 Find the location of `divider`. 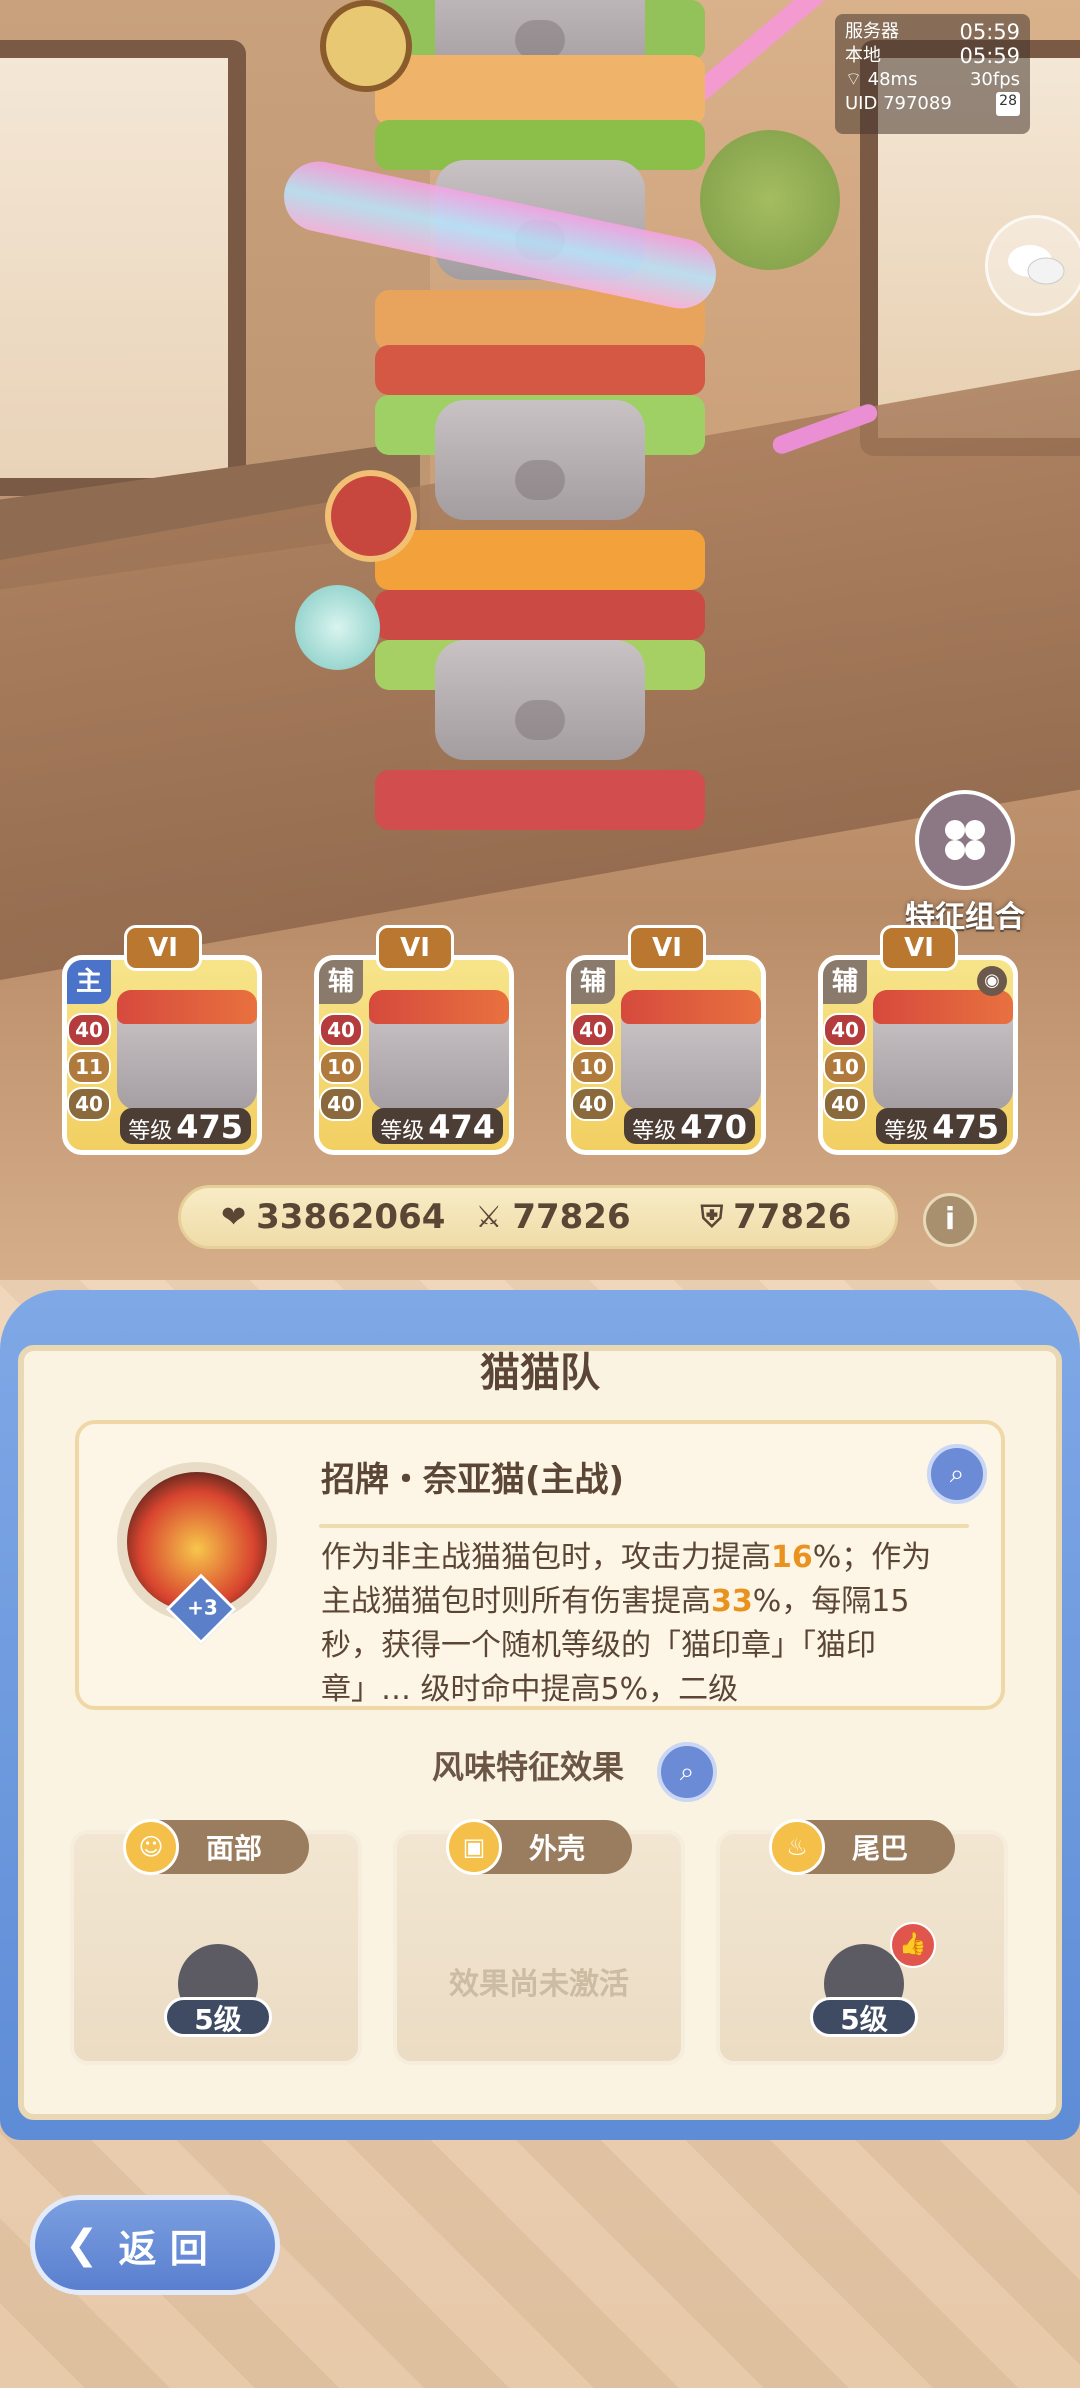

divider is located at coordinates (644, 1526).